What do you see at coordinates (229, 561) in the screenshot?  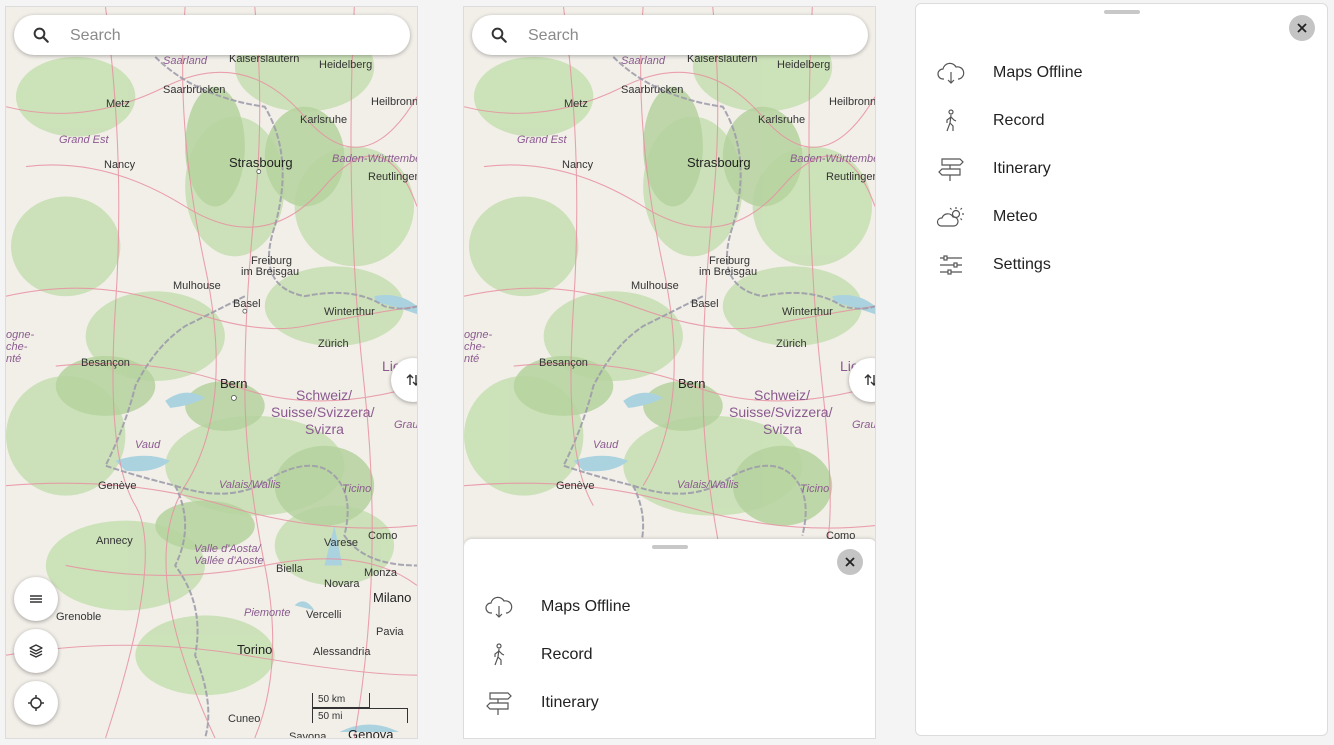 I see `map-label-aosta-2: Vallée d'Aoste` at bounding box center [229, 561].